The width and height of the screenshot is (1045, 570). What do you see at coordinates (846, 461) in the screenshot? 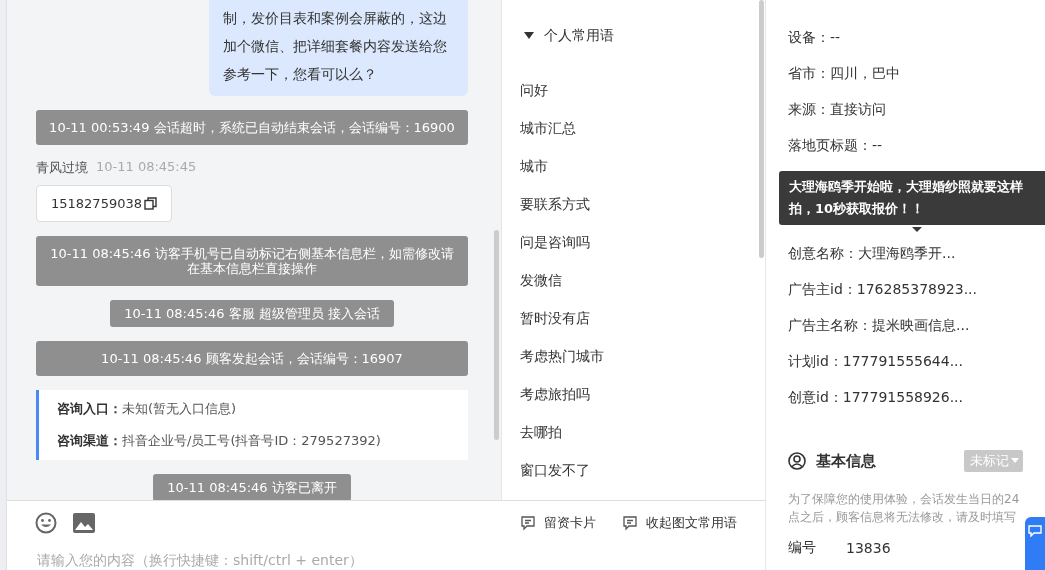
I see `section-title: 基本信息` at bounding box center [846, 461].